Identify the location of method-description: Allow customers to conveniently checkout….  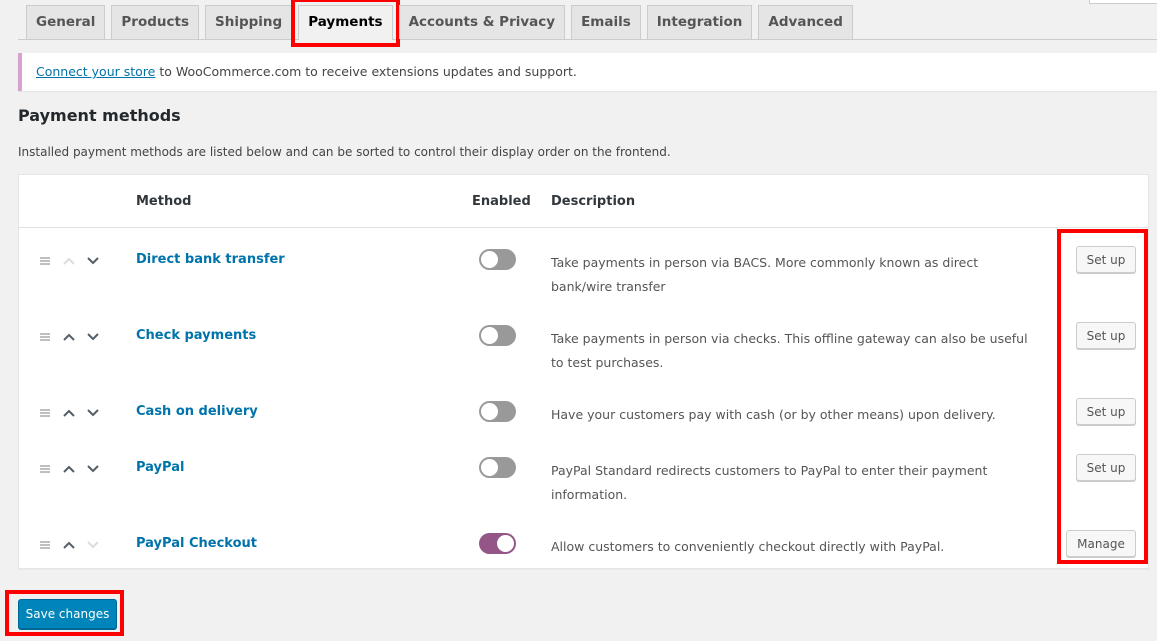
(748, 546).